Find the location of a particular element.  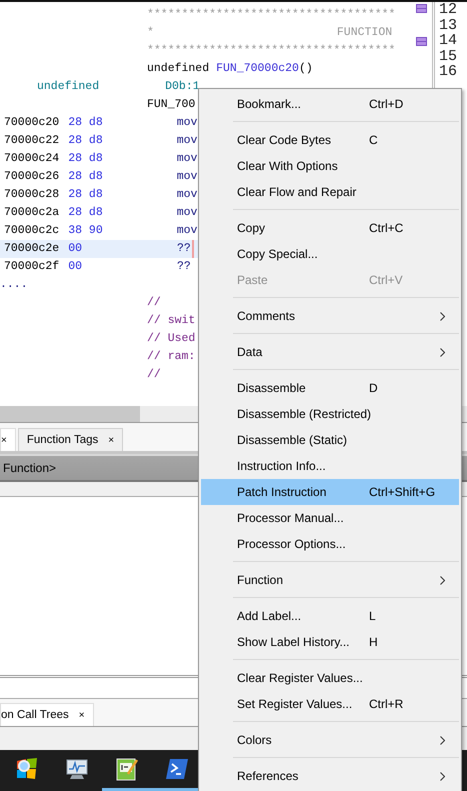

menu-item: Disassemble D is located at coordinates (330, 388).